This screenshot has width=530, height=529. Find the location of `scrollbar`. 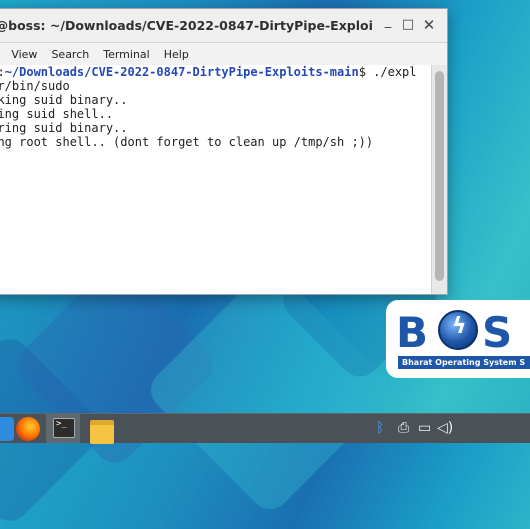

scrollbar is located at coordinates (439, 179).